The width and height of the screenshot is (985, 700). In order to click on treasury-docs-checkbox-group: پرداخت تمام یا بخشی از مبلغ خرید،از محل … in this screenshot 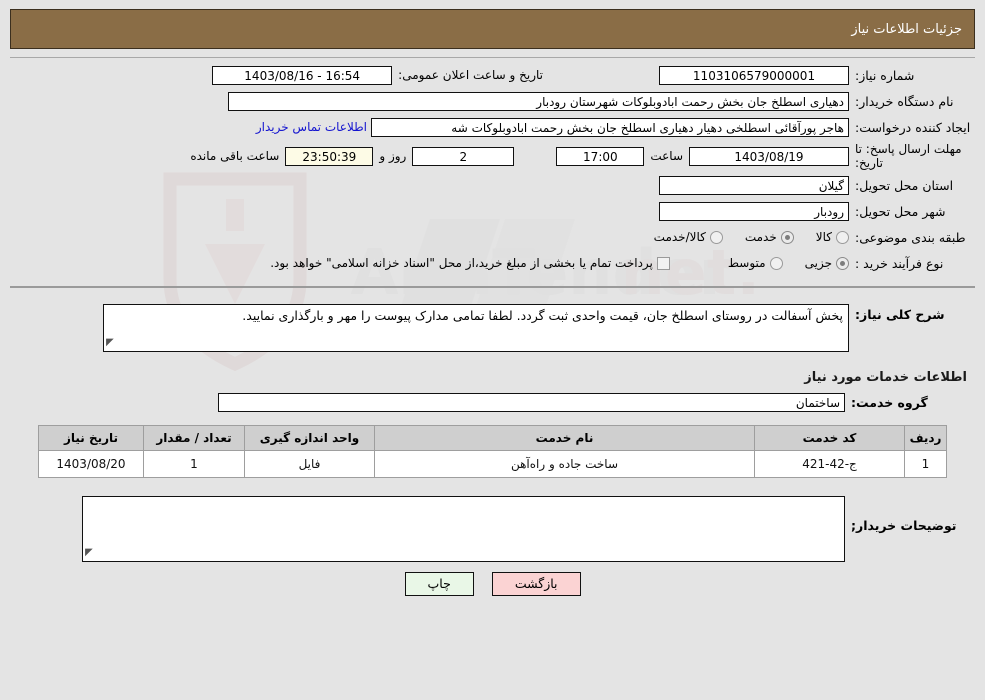, I will do `click(470, 263)`.